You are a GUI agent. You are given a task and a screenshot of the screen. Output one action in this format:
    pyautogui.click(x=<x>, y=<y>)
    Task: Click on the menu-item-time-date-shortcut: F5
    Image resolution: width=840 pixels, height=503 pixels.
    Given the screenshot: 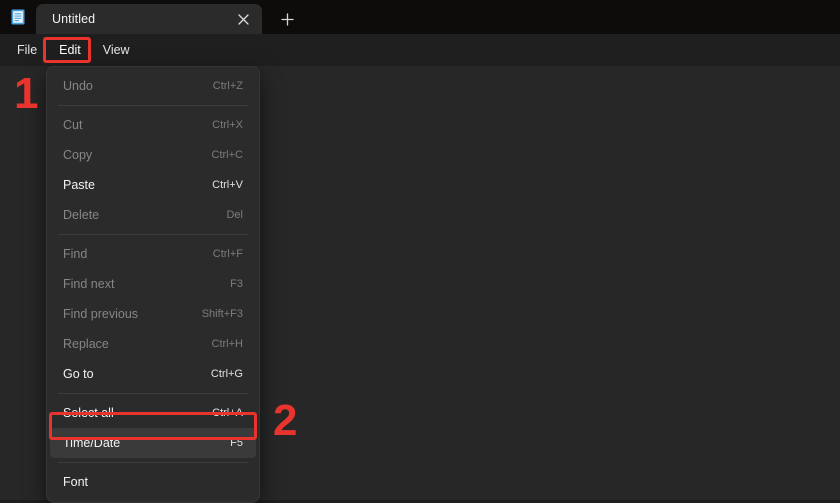 What is the action you would take?
    pyautogui.click(x=236, y=443)
    